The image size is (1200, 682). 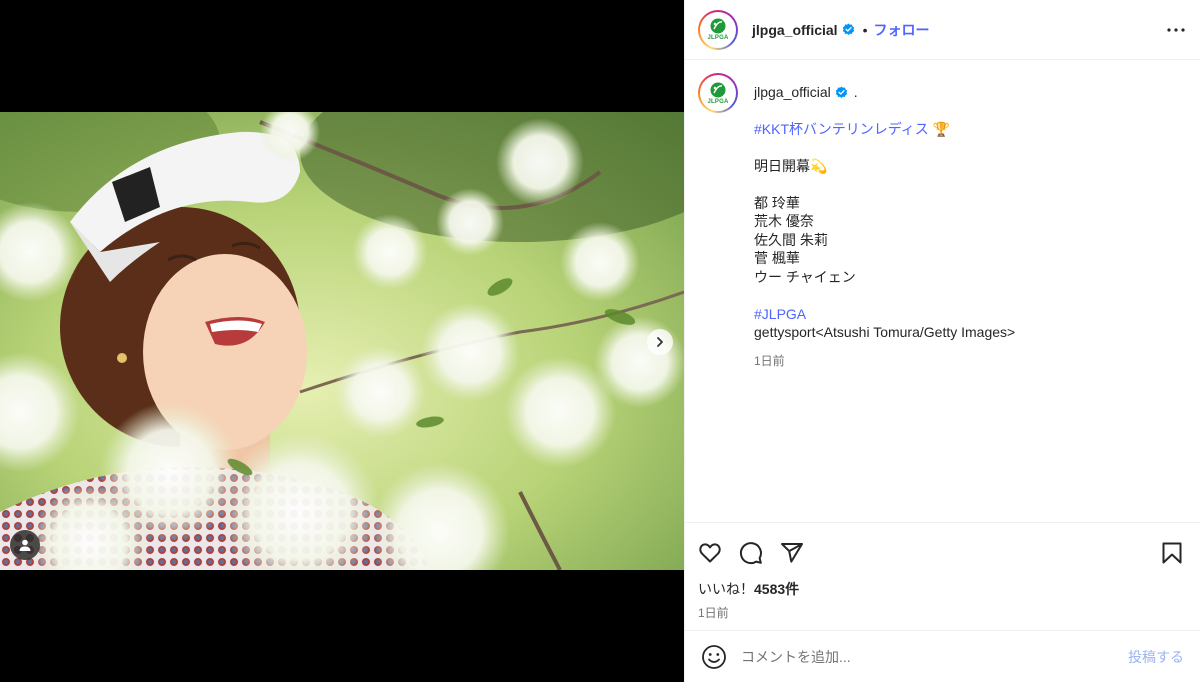 I want to click on caption-line: 菅 楓華, so click(x=777, y=258).